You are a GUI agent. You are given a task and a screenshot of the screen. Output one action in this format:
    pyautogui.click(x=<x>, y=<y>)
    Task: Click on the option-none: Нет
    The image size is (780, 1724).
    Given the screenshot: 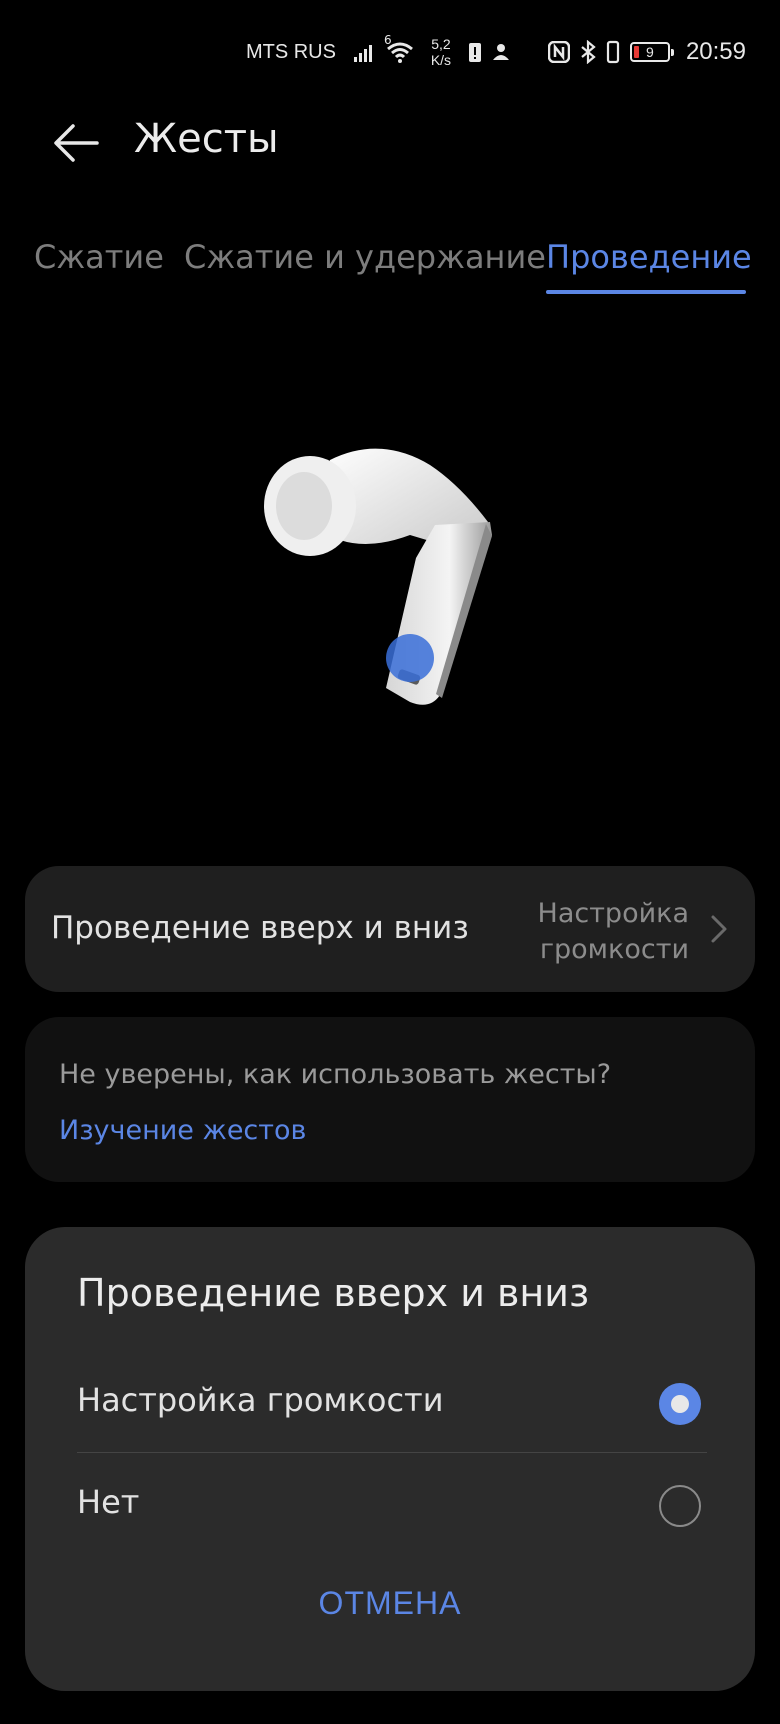 What is the action you would take?
    pyautogui.click(x=392, y=1503)
    